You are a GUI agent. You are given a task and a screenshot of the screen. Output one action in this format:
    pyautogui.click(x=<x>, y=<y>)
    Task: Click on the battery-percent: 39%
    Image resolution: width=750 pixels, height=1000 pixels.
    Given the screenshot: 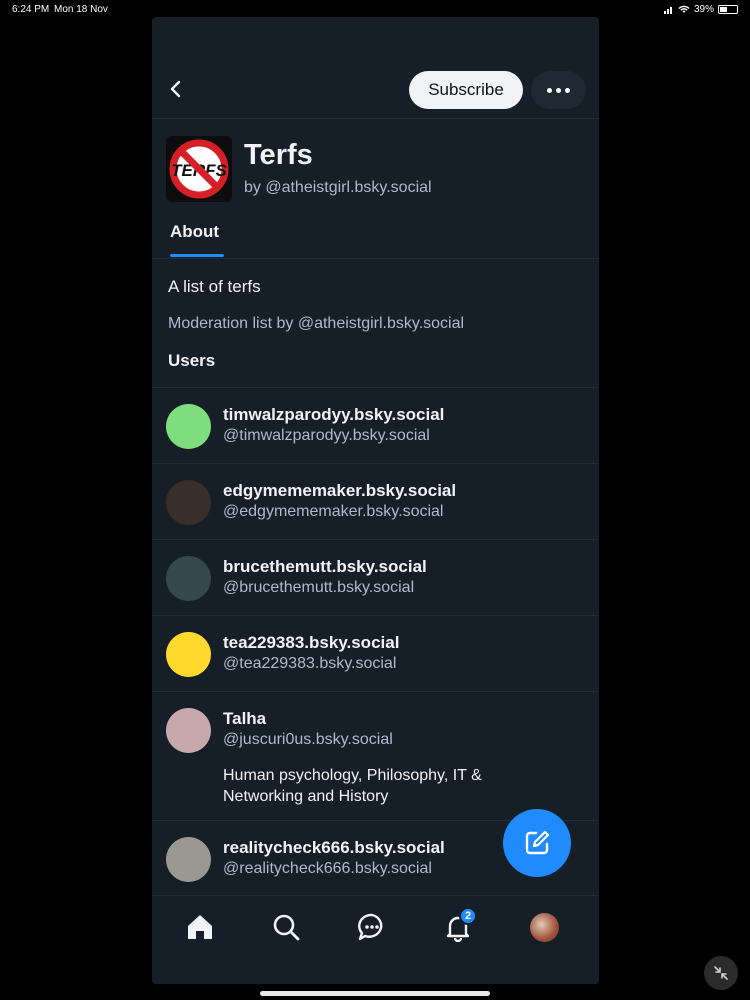 What is the action you would take?
    pyautogui.click(x=703, y=9)
    